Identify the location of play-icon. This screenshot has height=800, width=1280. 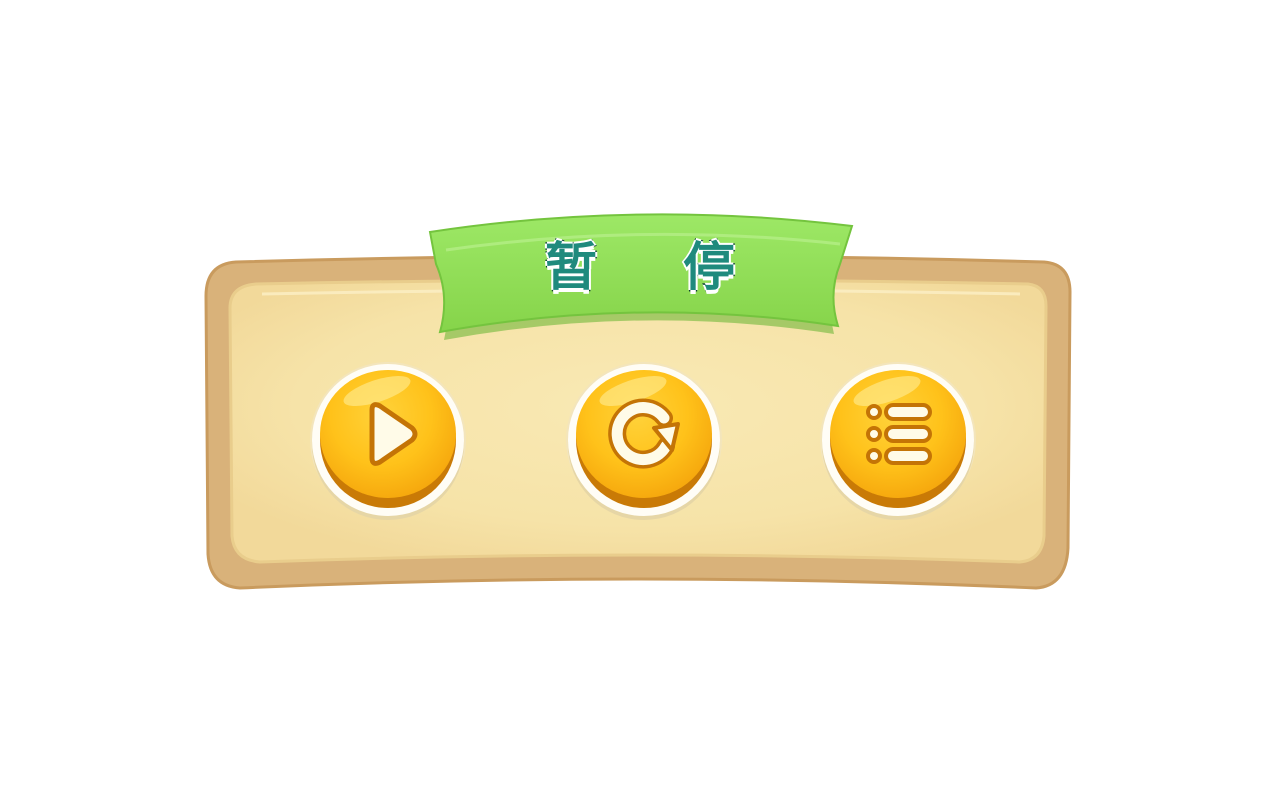
(393, 434).